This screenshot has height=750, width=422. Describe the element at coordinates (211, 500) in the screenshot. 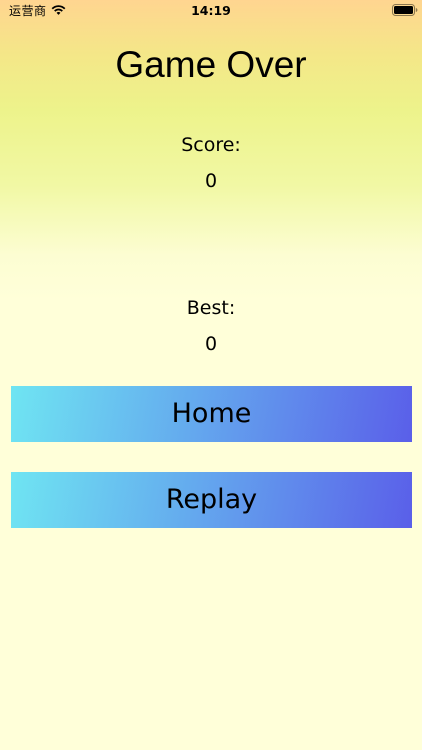

I see `replay-button: Replay` at that location.